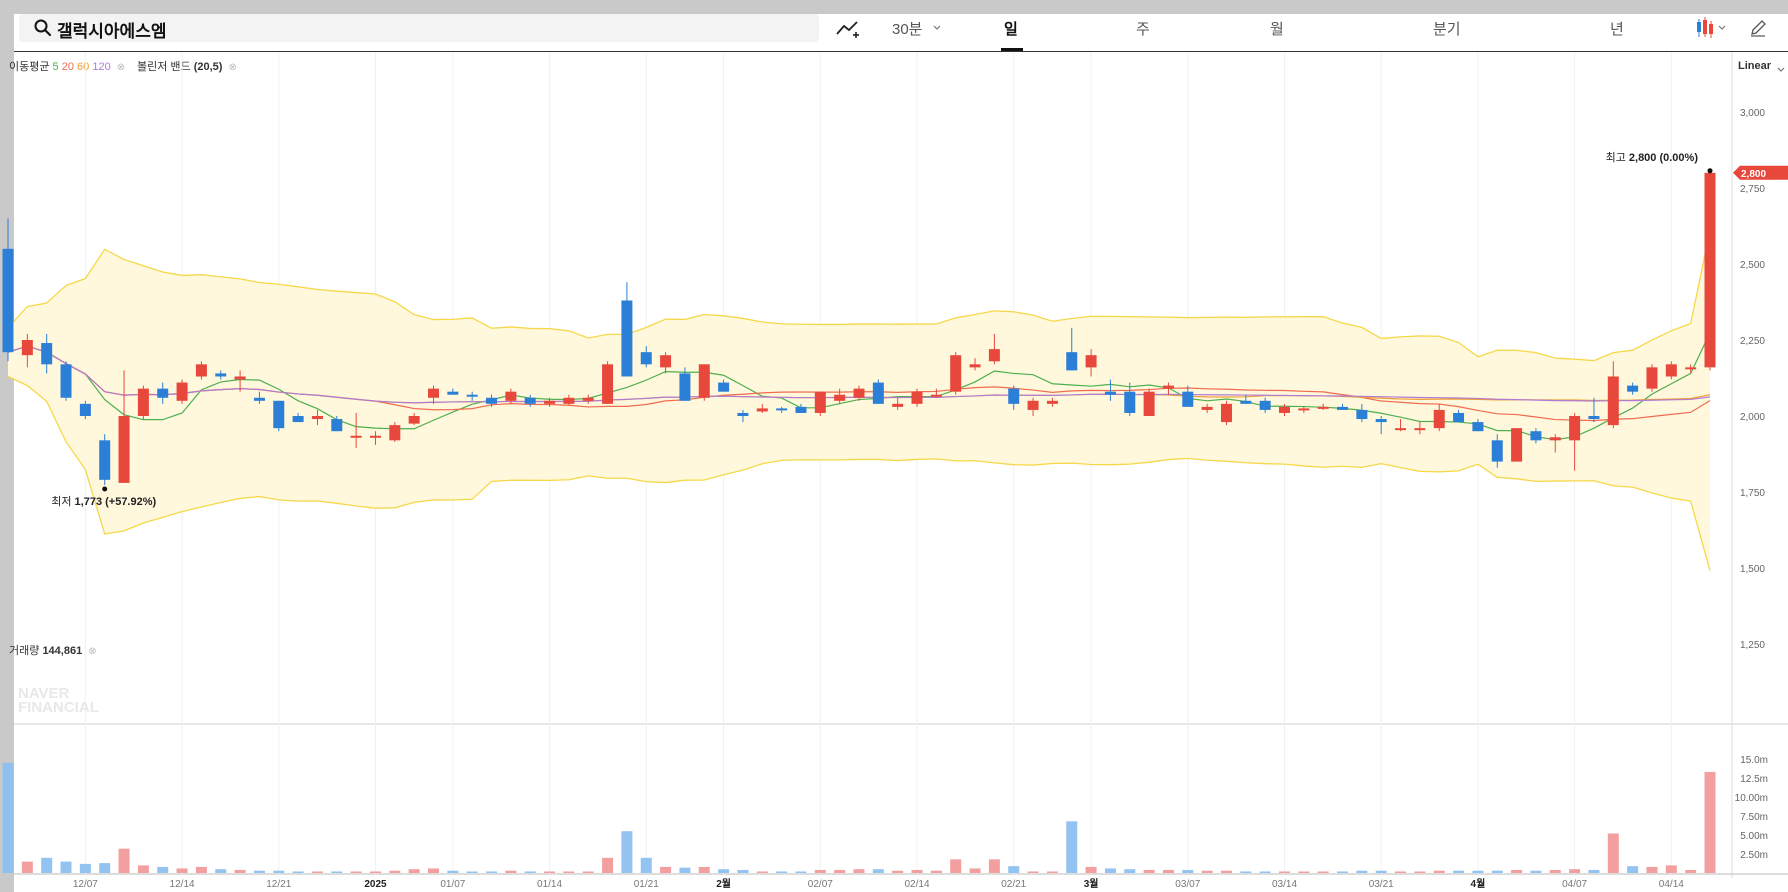 This screenshot has height=892, width=1788. I want to click on volume-label: 거래량, so click(24, 651).